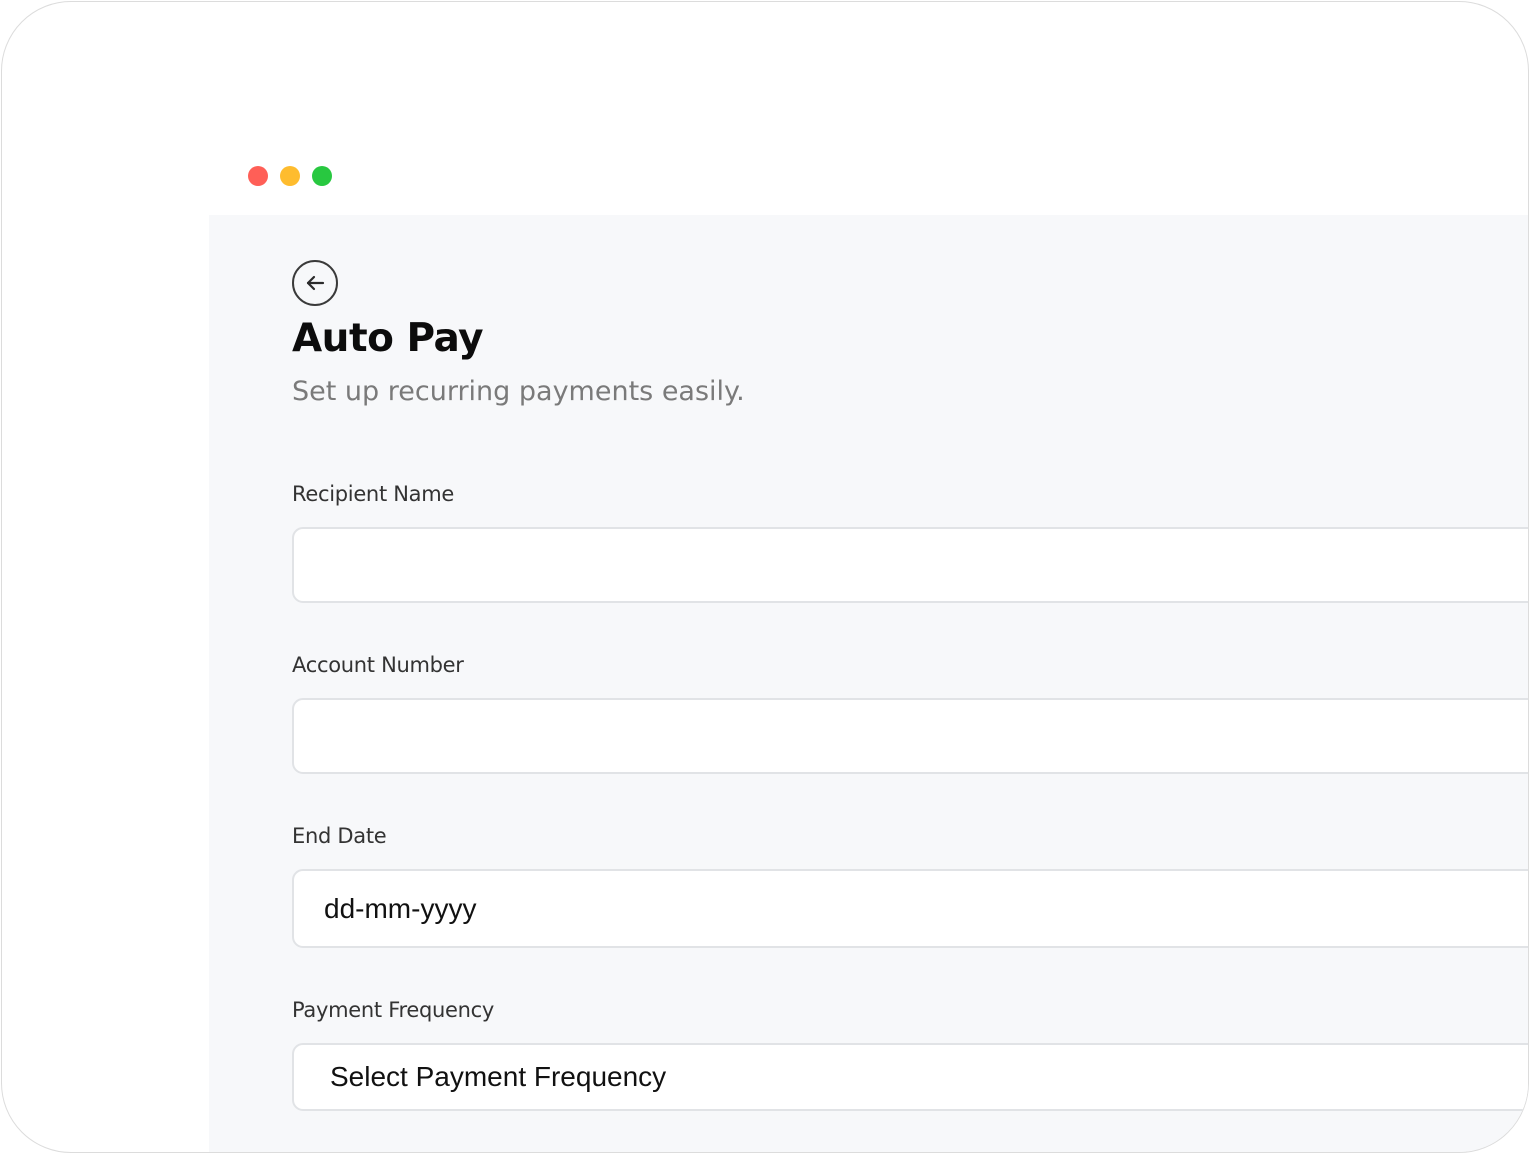 The height and width of the screenshot is (1156, 1532). Describe the element at coordinates (373, 494) in the screenshot. I see `recipient-name-label: Recipient Name` at that location.